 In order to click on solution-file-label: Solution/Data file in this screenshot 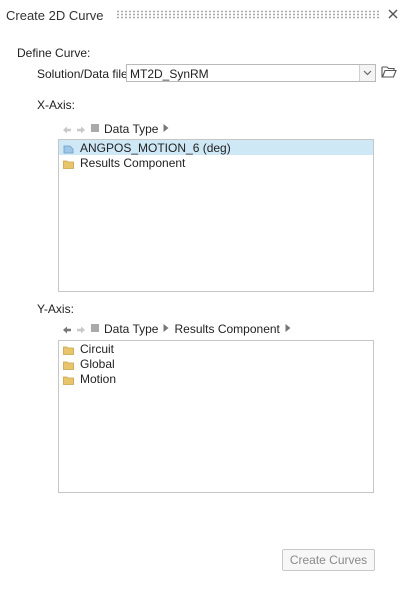, I will do `click(82, 74)`.